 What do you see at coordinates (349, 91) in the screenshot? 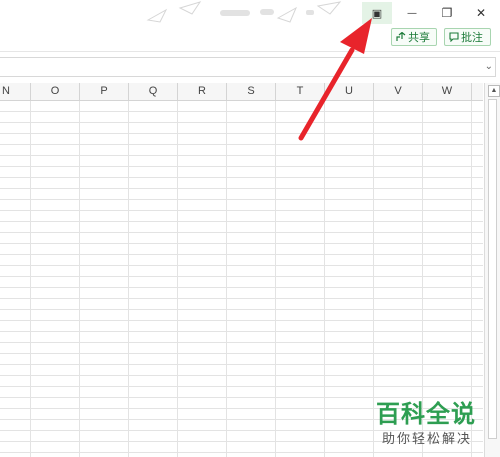
I see `column-header-u: U` at bounding box center [349, 91].